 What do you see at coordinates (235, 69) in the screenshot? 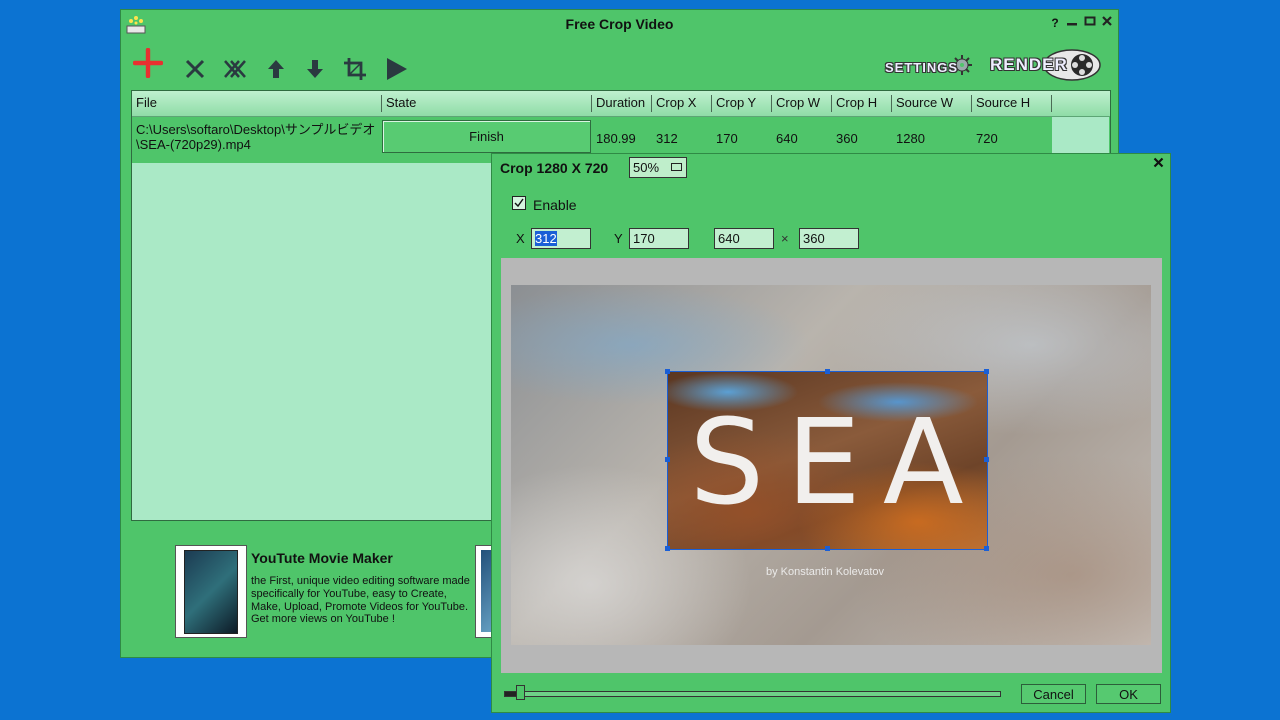
I see `remove-all-icon` at bounding box center [235, 69].